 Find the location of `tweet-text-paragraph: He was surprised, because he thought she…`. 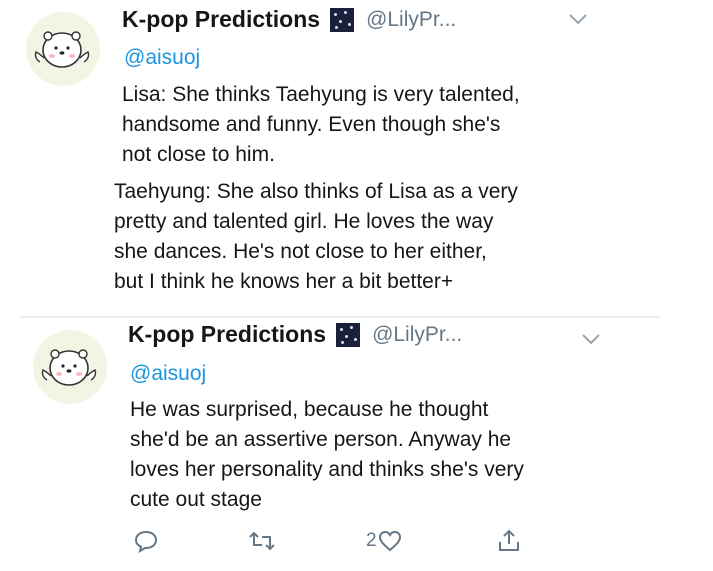

tweet-text-paragraph: He was surprised, because he thought she… is located at coordinates (327, 454).